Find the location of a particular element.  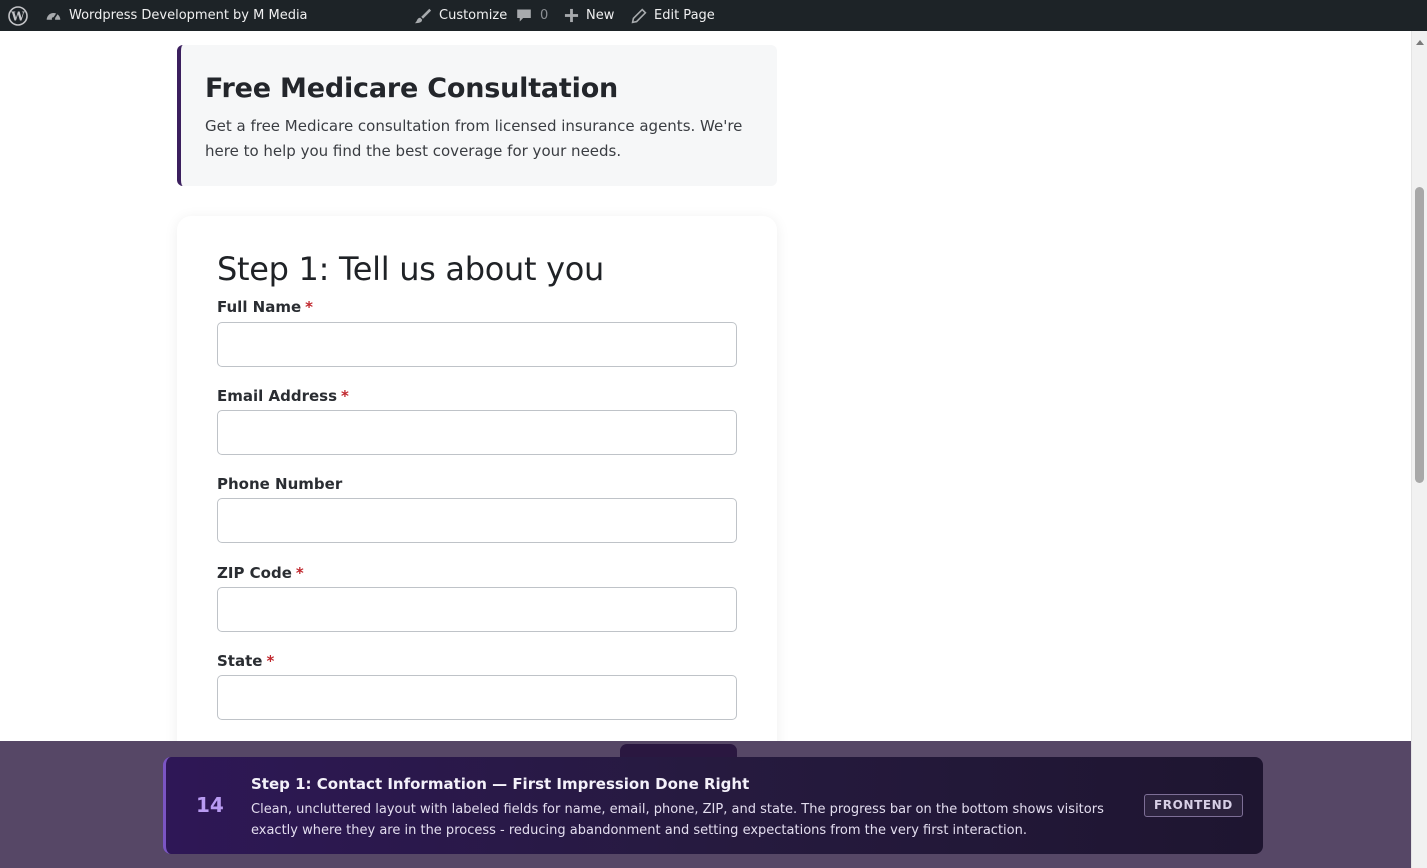

site-name-link: Wordpress Development by M Media is located at coordinates (176, 15).